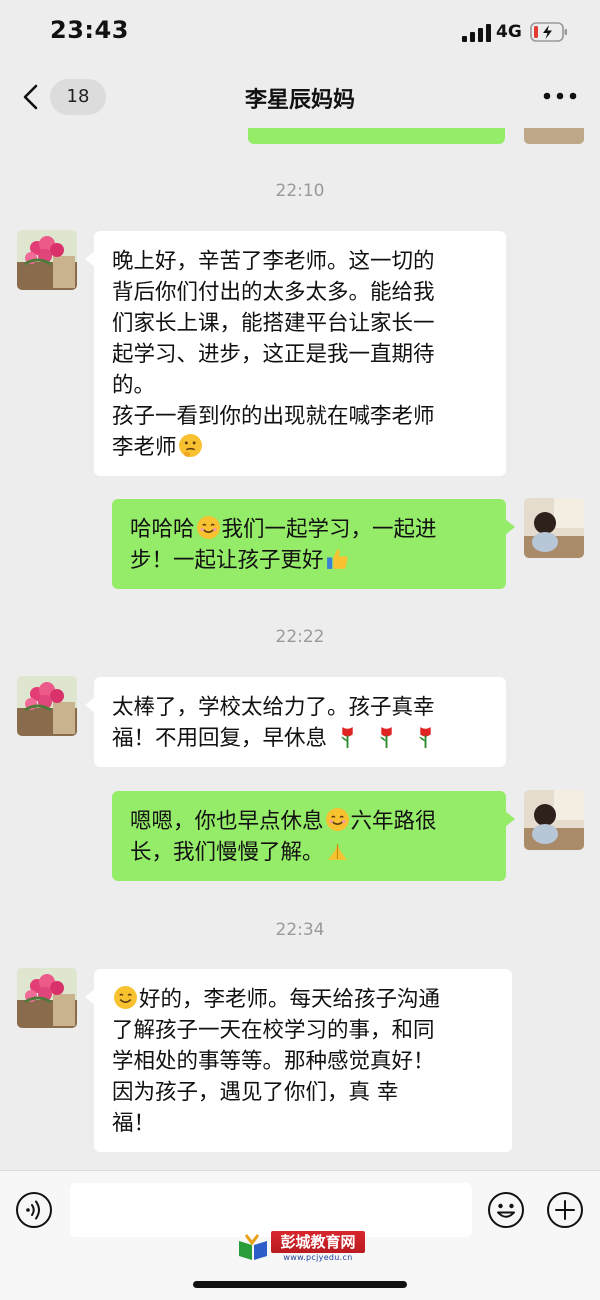  I want to click on timestamp: 22:22, so click(300, 637).